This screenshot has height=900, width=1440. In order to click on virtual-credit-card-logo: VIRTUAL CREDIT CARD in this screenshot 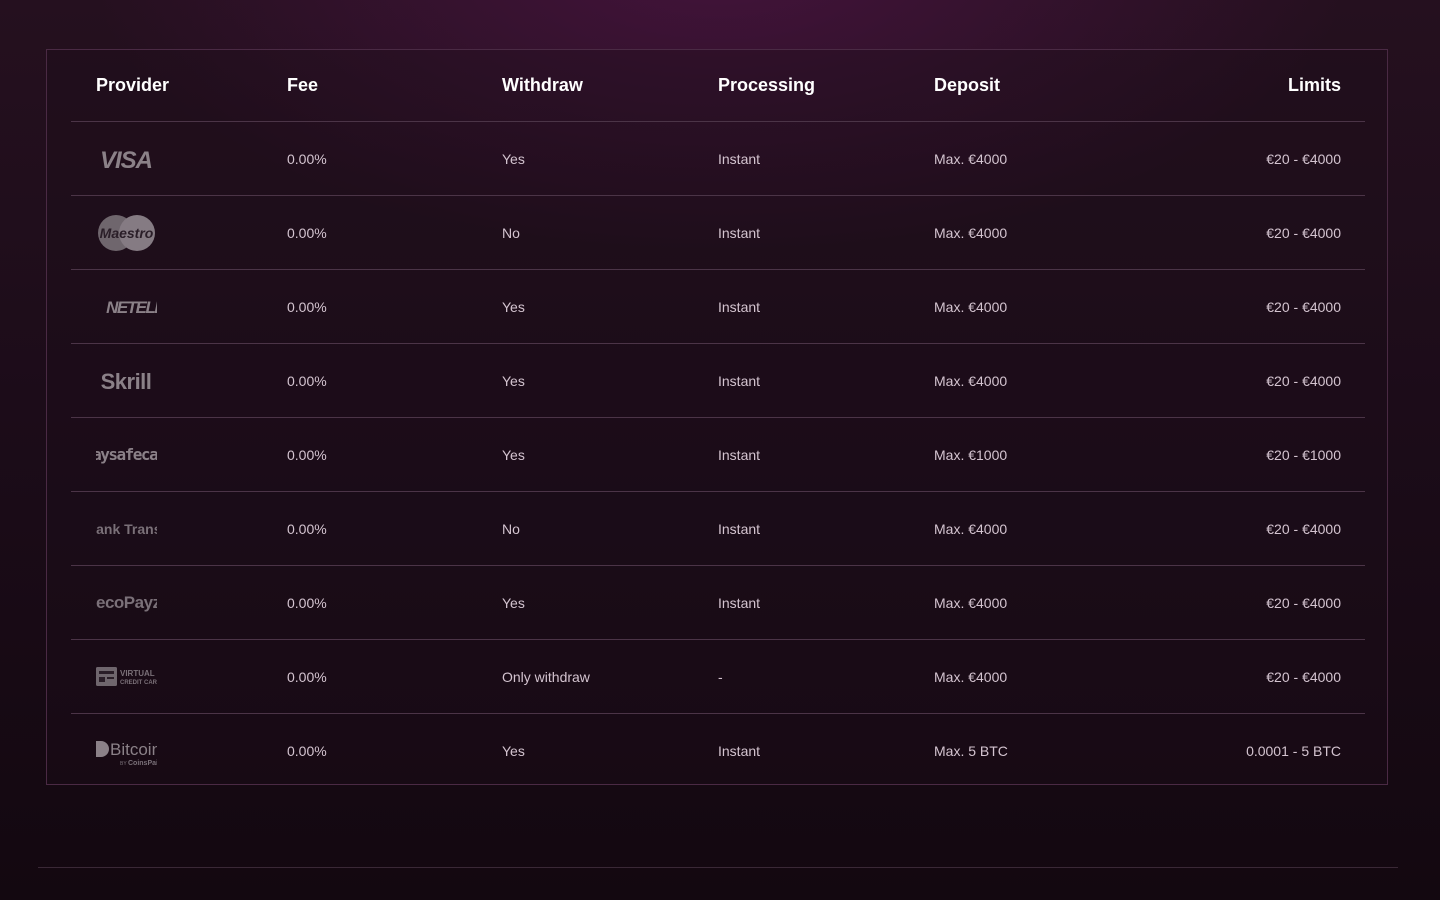, I will do `click(126, 677)`.